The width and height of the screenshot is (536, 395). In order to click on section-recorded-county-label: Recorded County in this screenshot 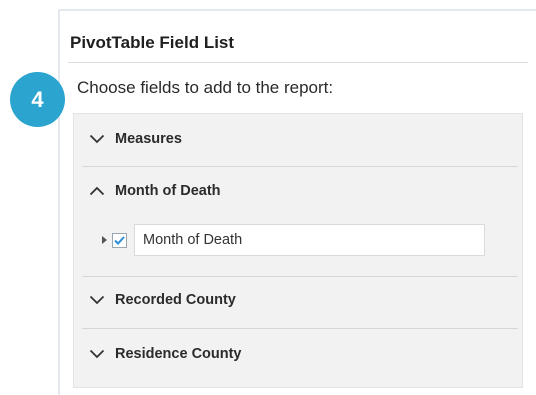, I will do `click(175, 300)`.